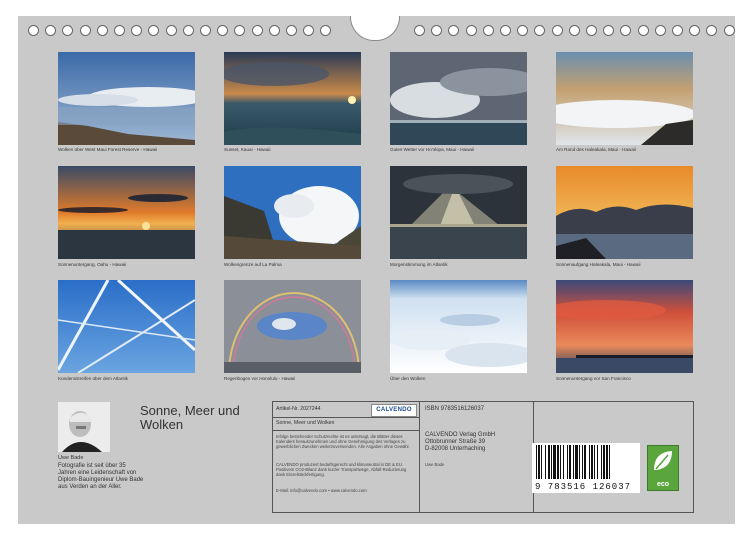 The image size is (750, 540). Describe the element at coordinates (394, 410) in the screenshot. I see `calvendo-logo: CALVENDO` at that location.